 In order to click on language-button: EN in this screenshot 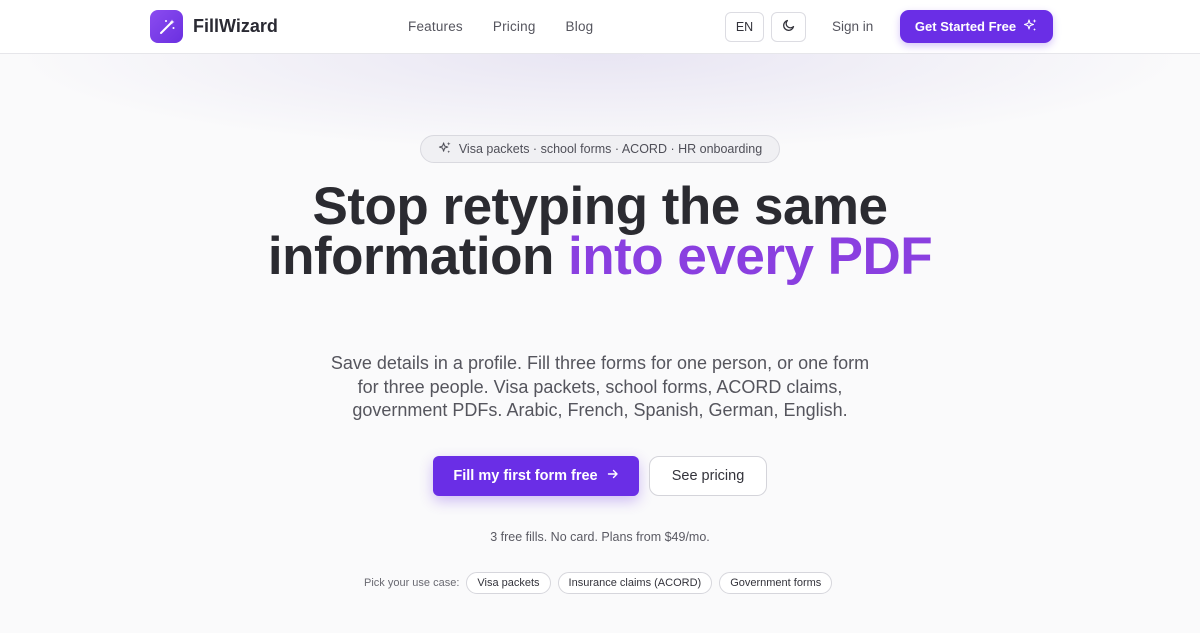, I will do `click(744, 27)`.